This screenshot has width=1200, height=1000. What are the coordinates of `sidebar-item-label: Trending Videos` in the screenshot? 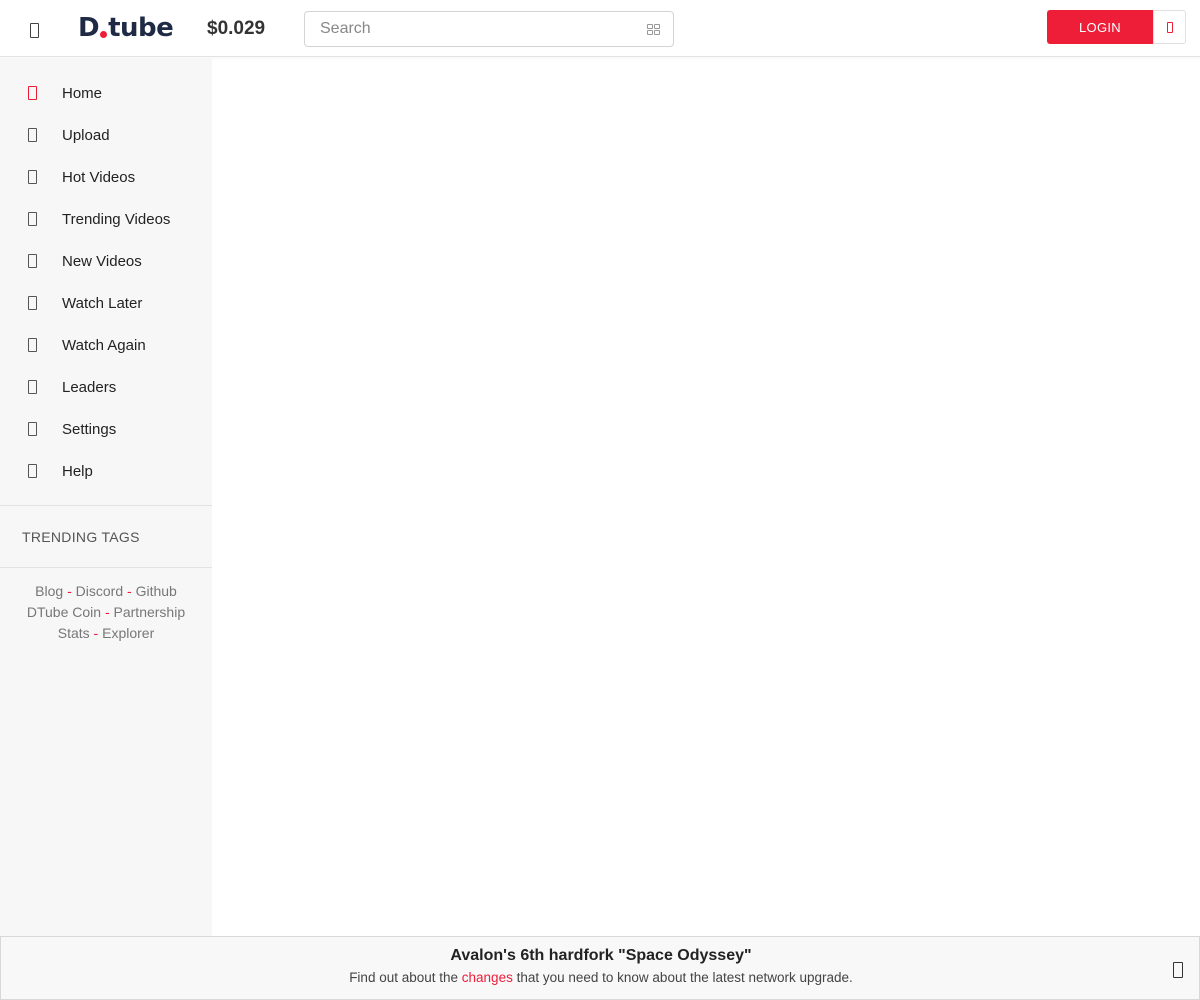 It's located at (116, 219).